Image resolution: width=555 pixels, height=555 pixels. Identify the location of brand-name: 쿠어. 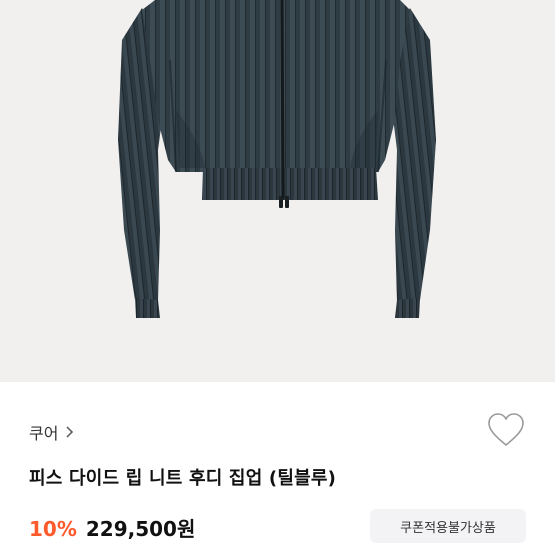
(44, 433).